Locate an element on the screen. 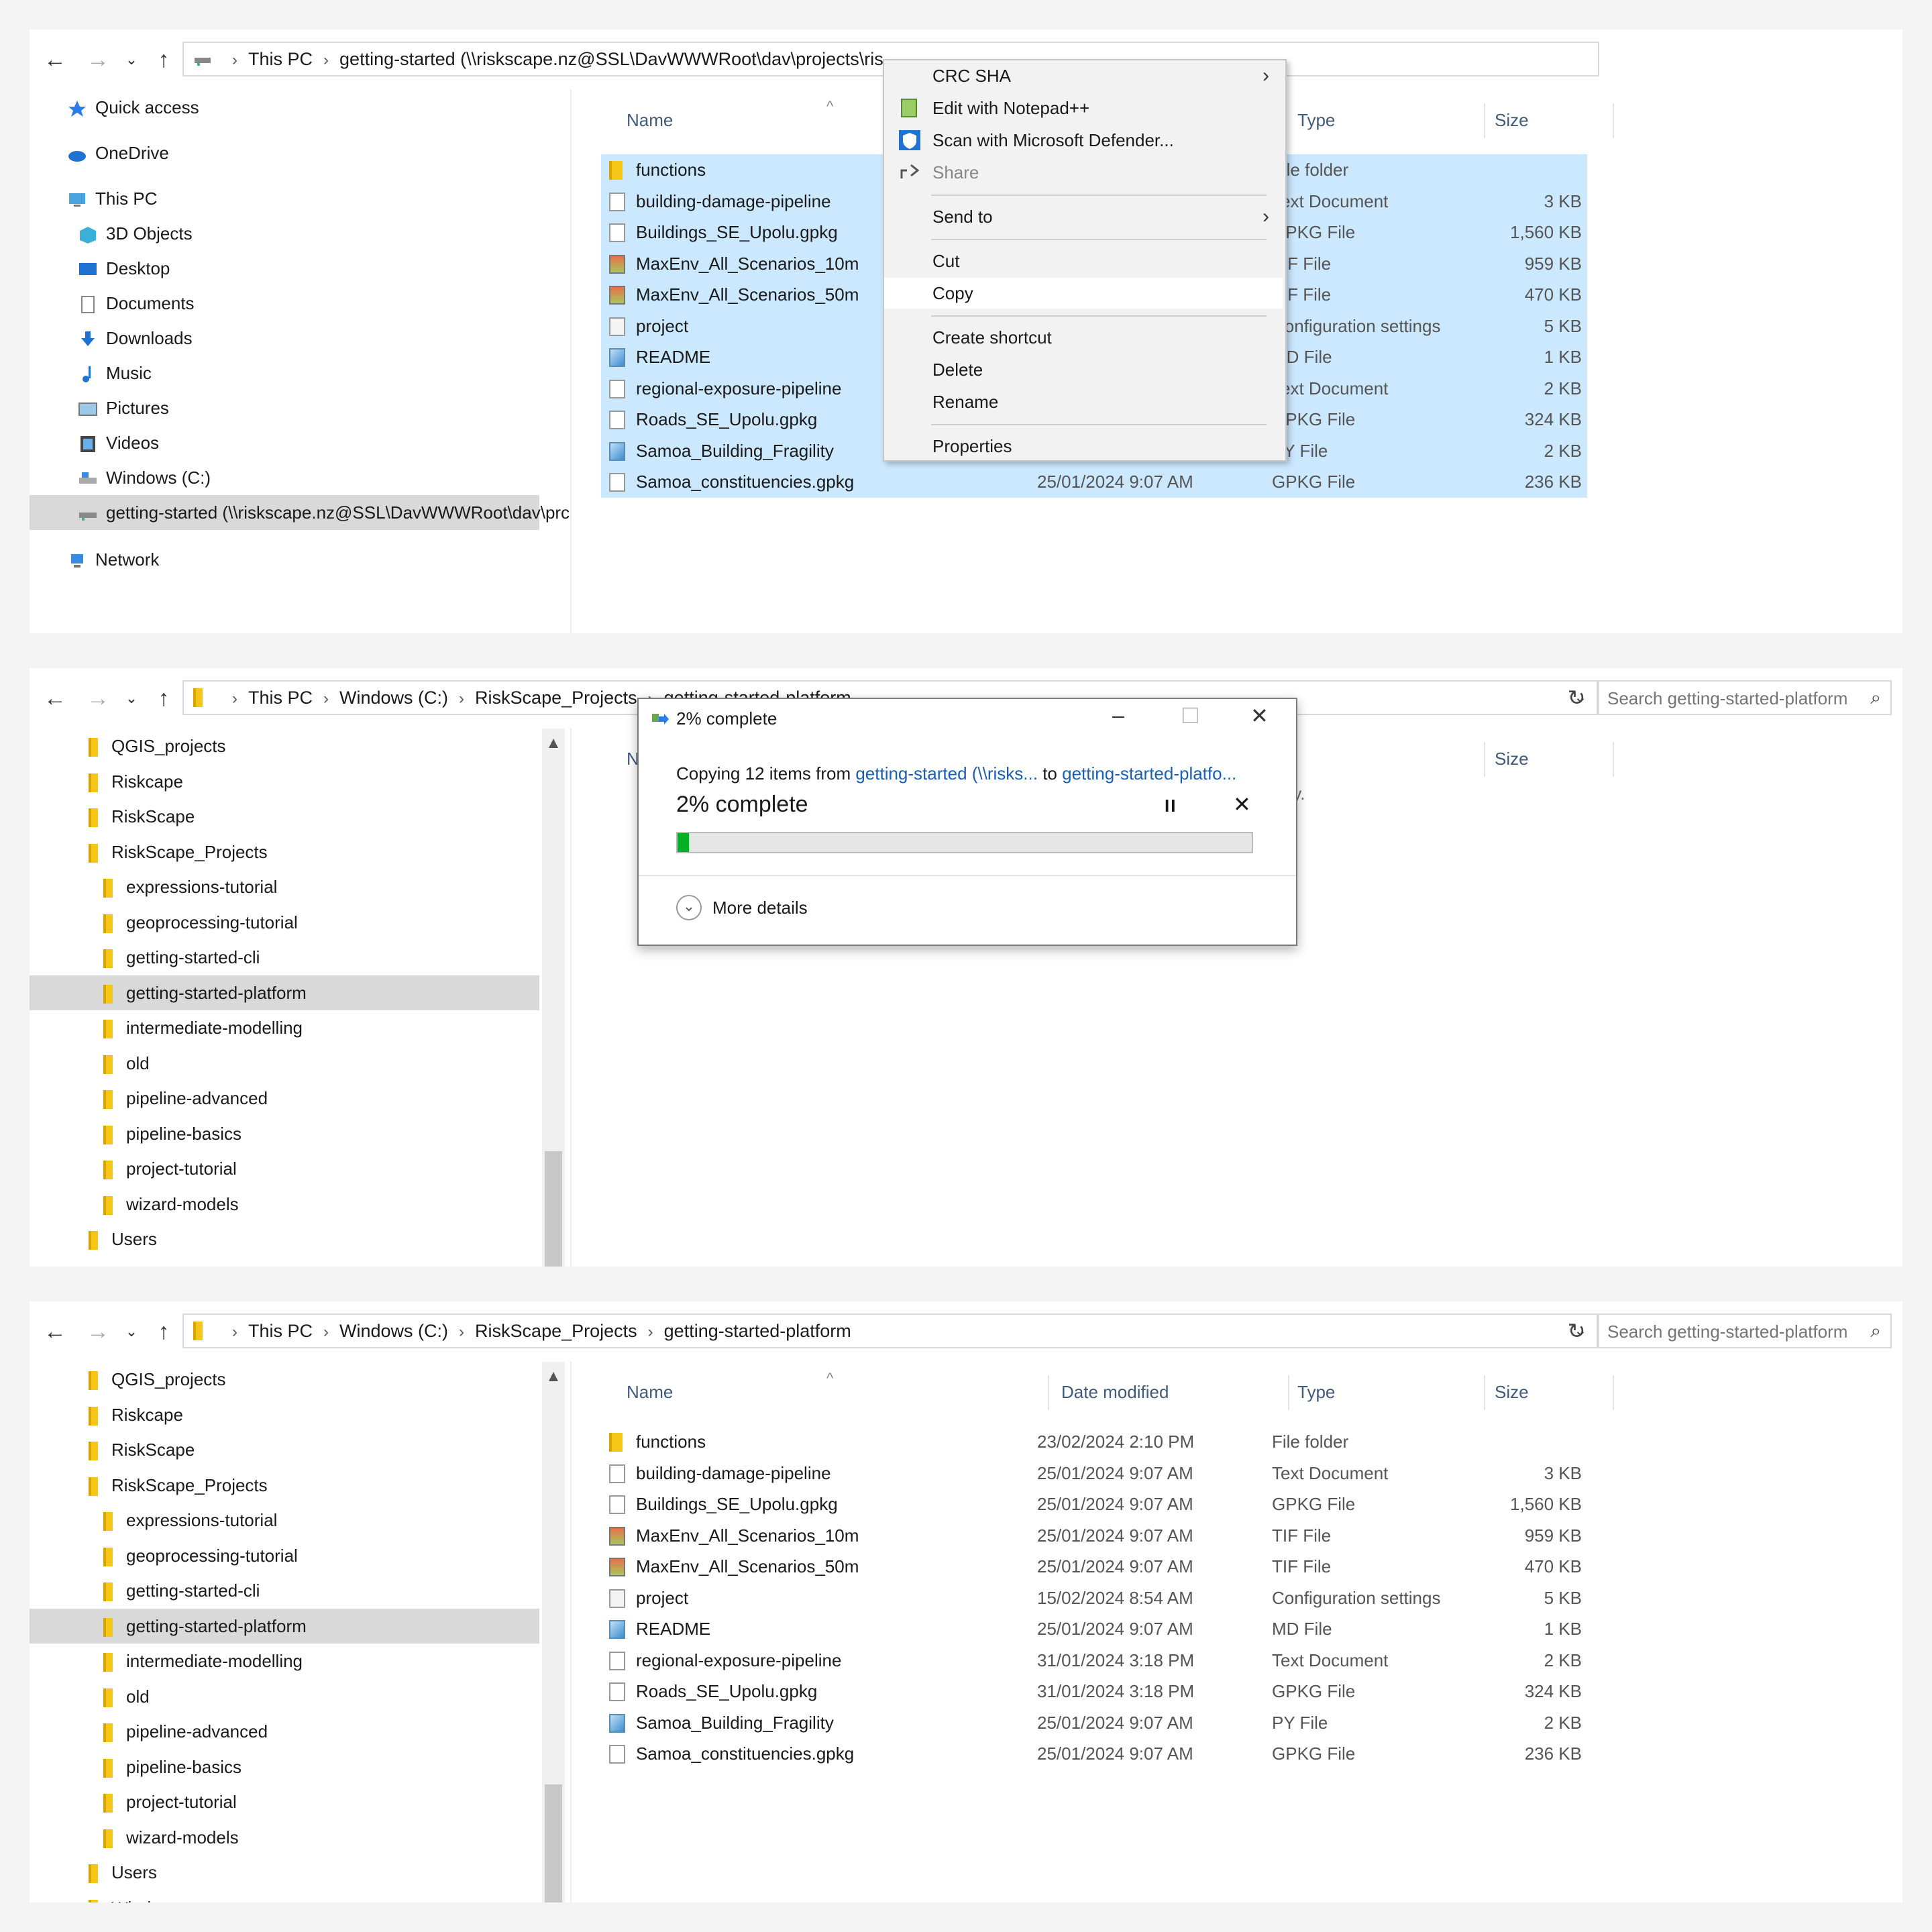  menu-item-properties: Properties is located at coordinates (1083, 446).